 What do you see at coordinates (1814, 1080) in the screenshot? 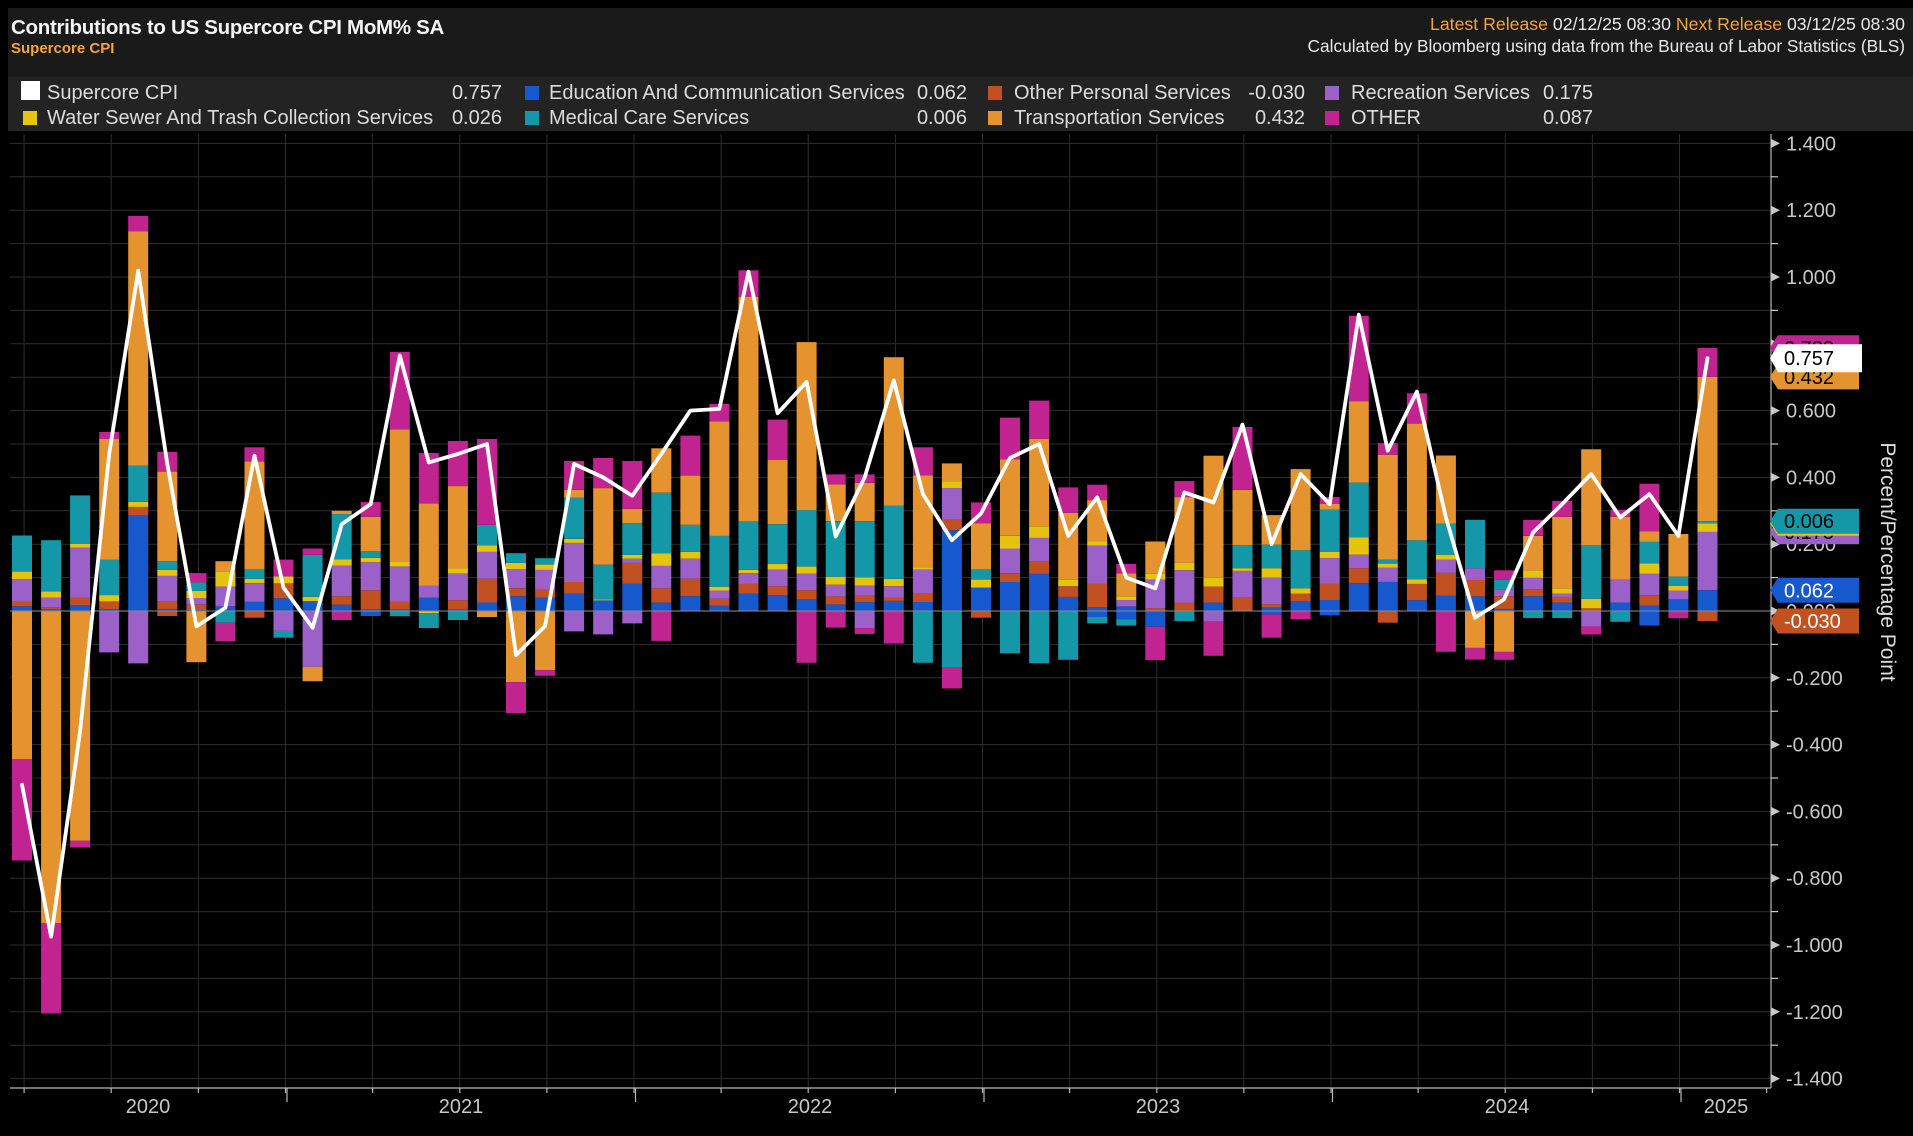
I see `svg-text: -1.400` at bounding box center [1814, 1080].